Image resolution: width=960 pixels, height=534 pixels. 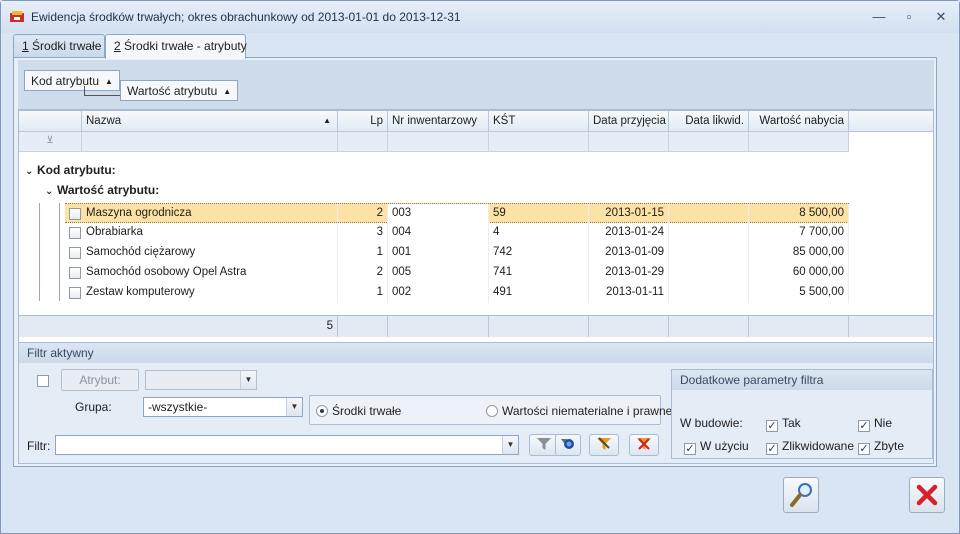 I want to click on atrybut-button: Atrybut:, so click(x=100, y=380).